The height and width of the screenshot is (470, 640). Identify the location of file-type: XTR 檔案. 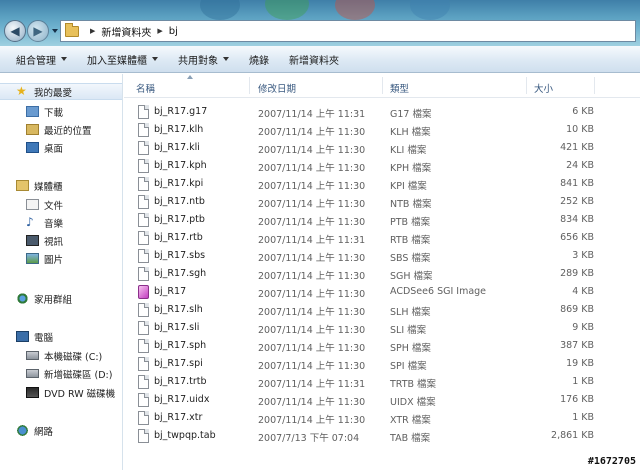
(410, 420).